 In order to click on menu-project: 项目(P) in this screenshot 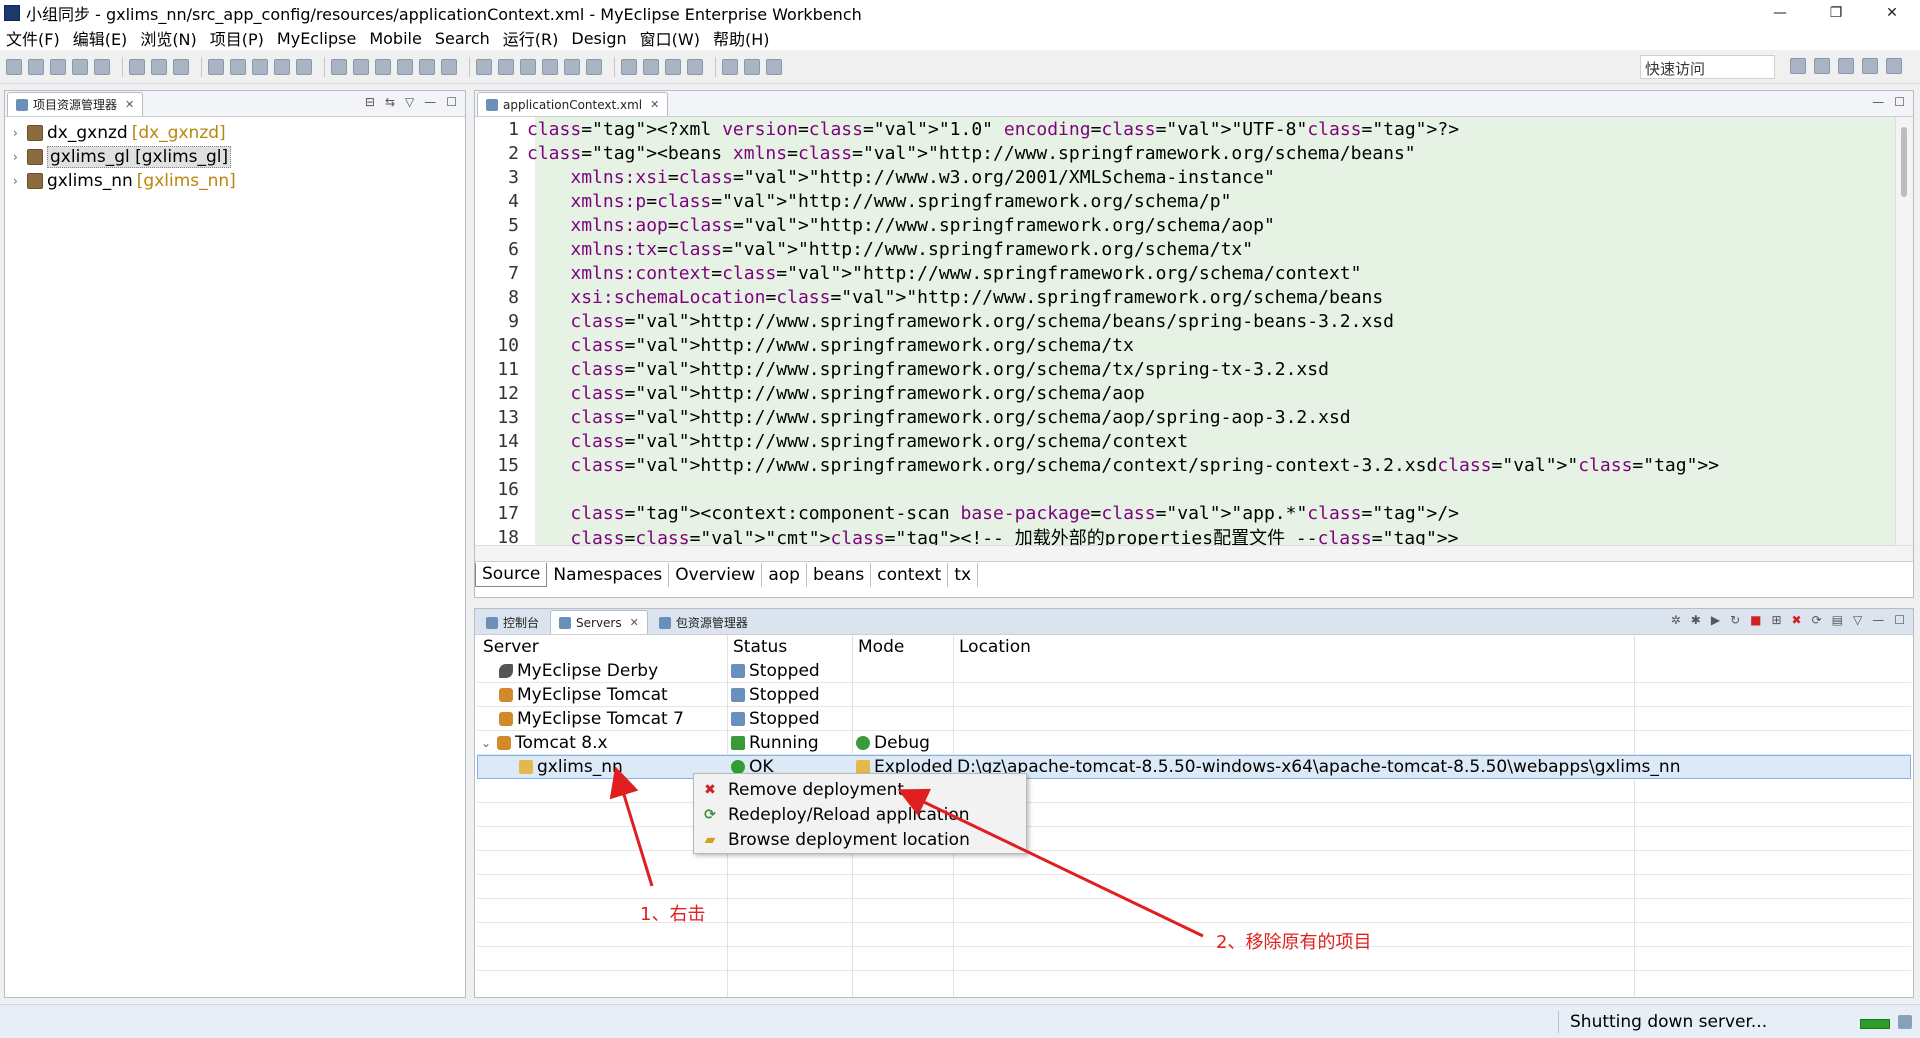, I will do `click(237, 38)`.